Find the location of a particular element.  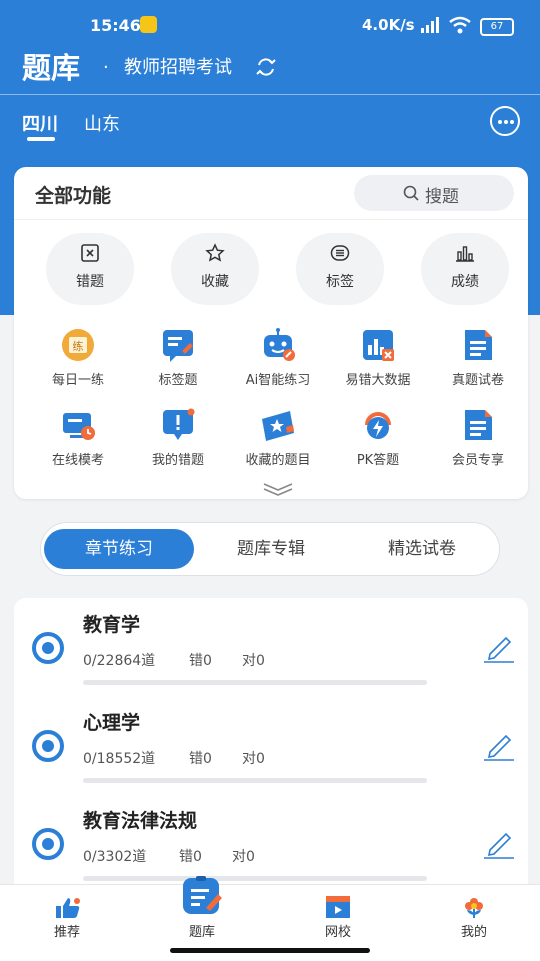

subject-row-education-law: 教育法律法规 0/3302道 错0 对0 is located at coordinates (271, 843).